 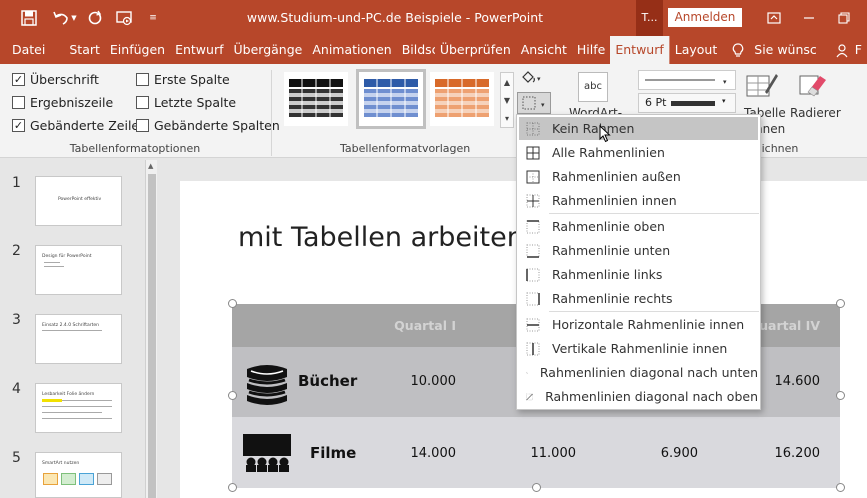 What do you see at coordinates (687, 80) in the screenshot?
I see `pen-style-dropdown: ▾` at bounding box center [687, 80].